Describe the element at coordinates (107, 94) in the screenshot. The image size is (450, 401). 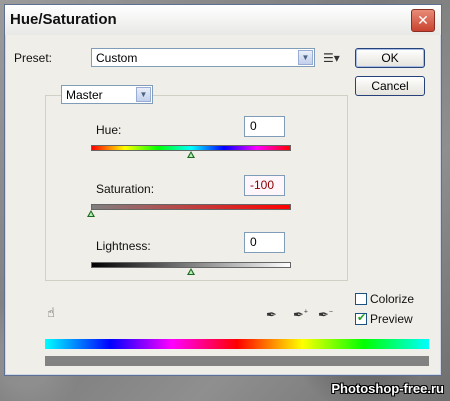
I see `channel-dropdown: Master ▼` at that location.